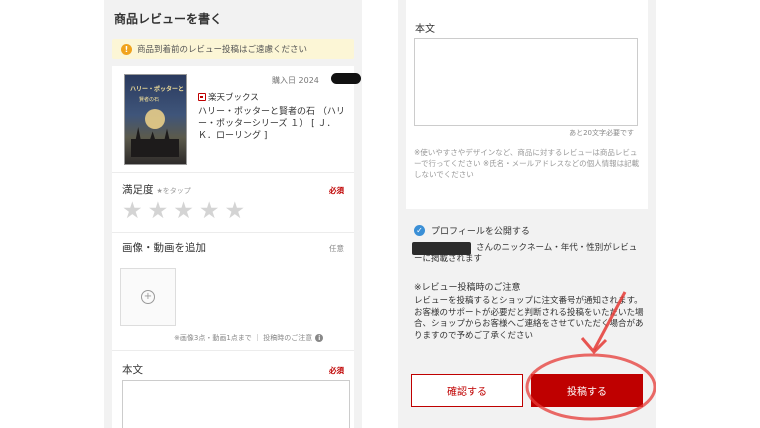 Image resolution: width=760 pixels, height=428 pixels. I want to click on media-upload-button: +, so click(148, 297).